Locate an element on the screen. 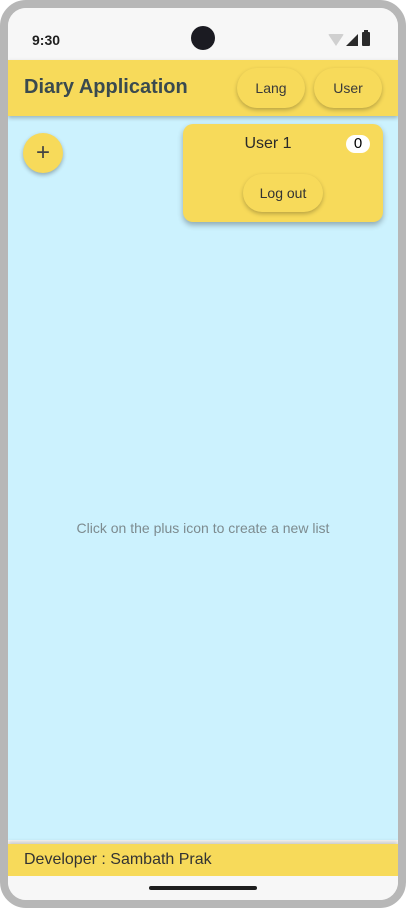 The width and height of the screenshot is (406, 908). app-title: Diary Application is located at coordinates (106, 87).